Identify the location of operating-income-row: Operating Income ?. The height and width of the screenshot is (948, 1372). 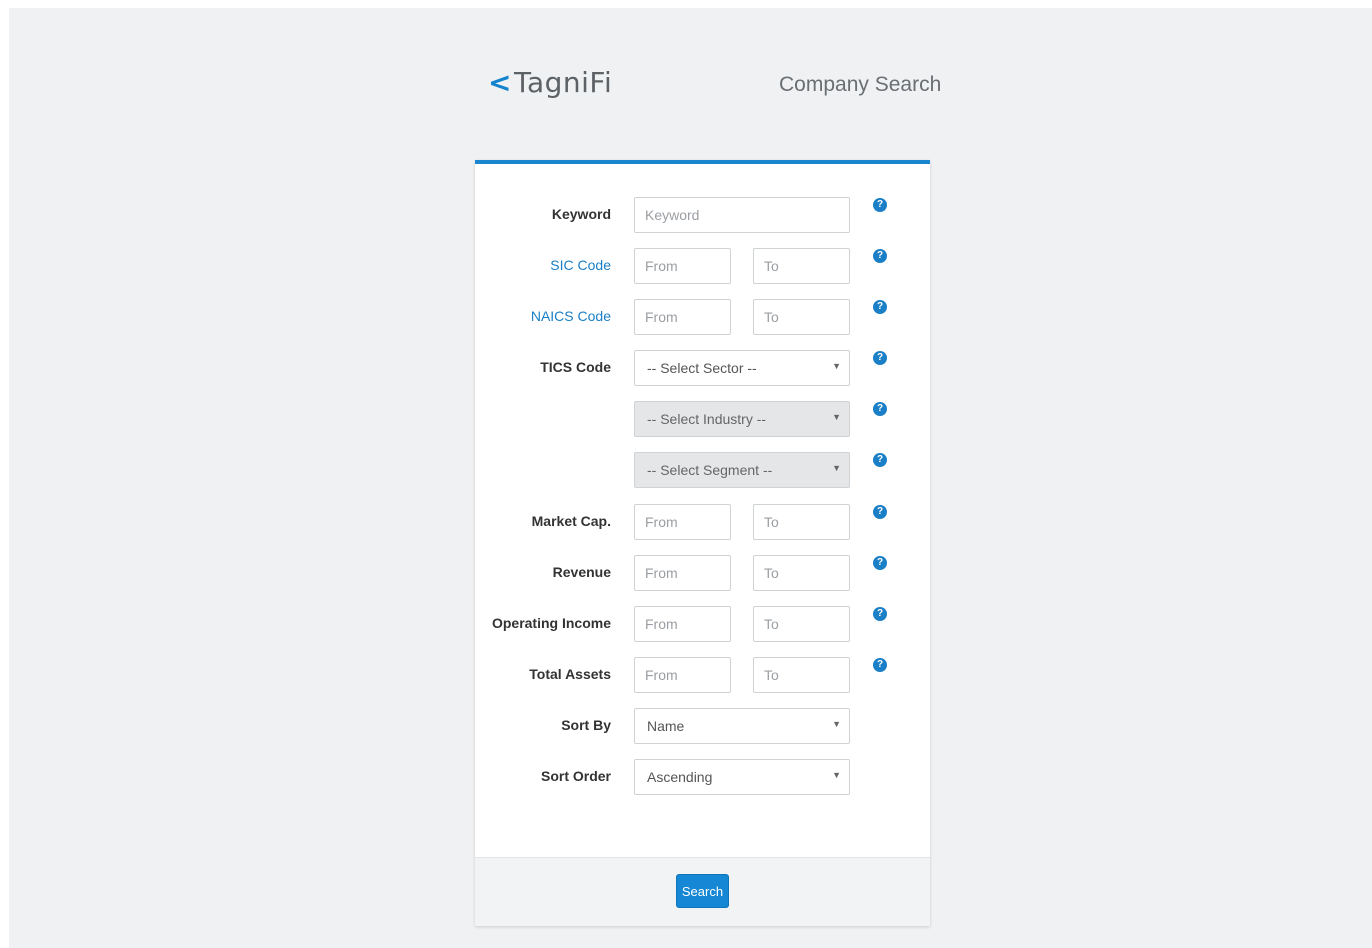
(702, 624).